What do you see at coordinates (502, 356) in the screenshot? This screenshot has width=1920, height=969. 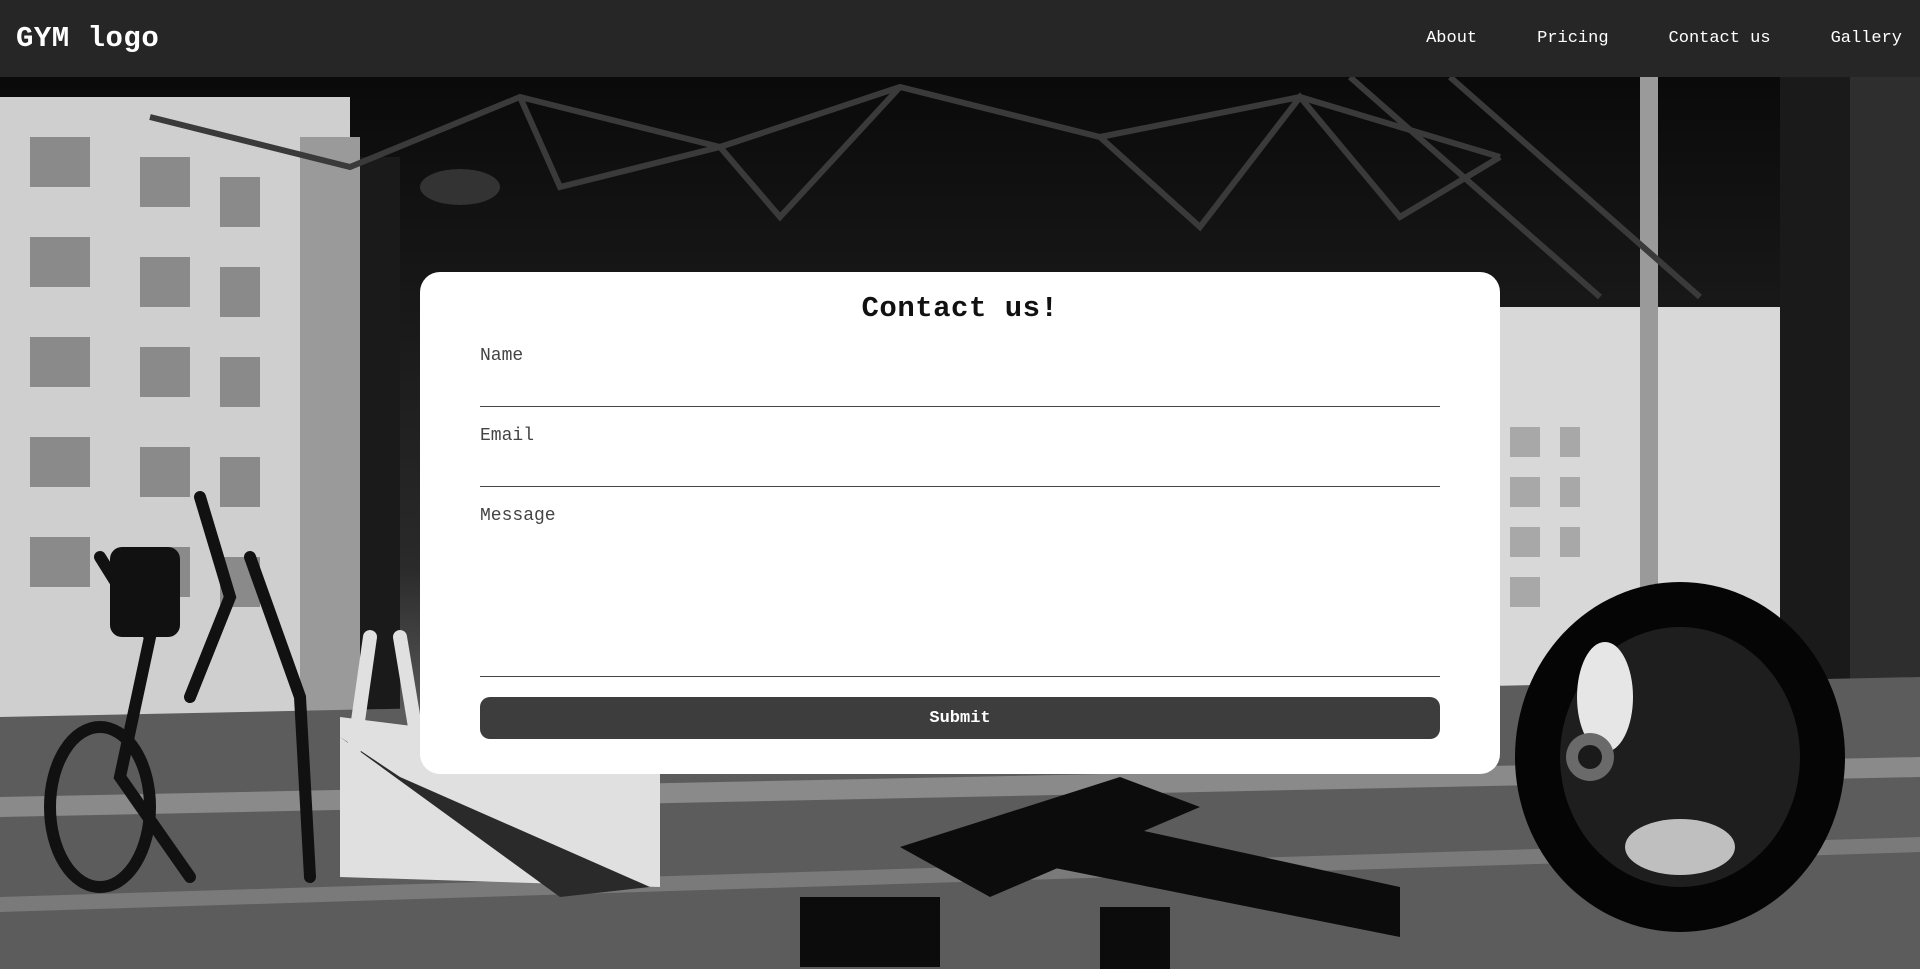 I see `name-label: Name` at bounding box center [502, 356].